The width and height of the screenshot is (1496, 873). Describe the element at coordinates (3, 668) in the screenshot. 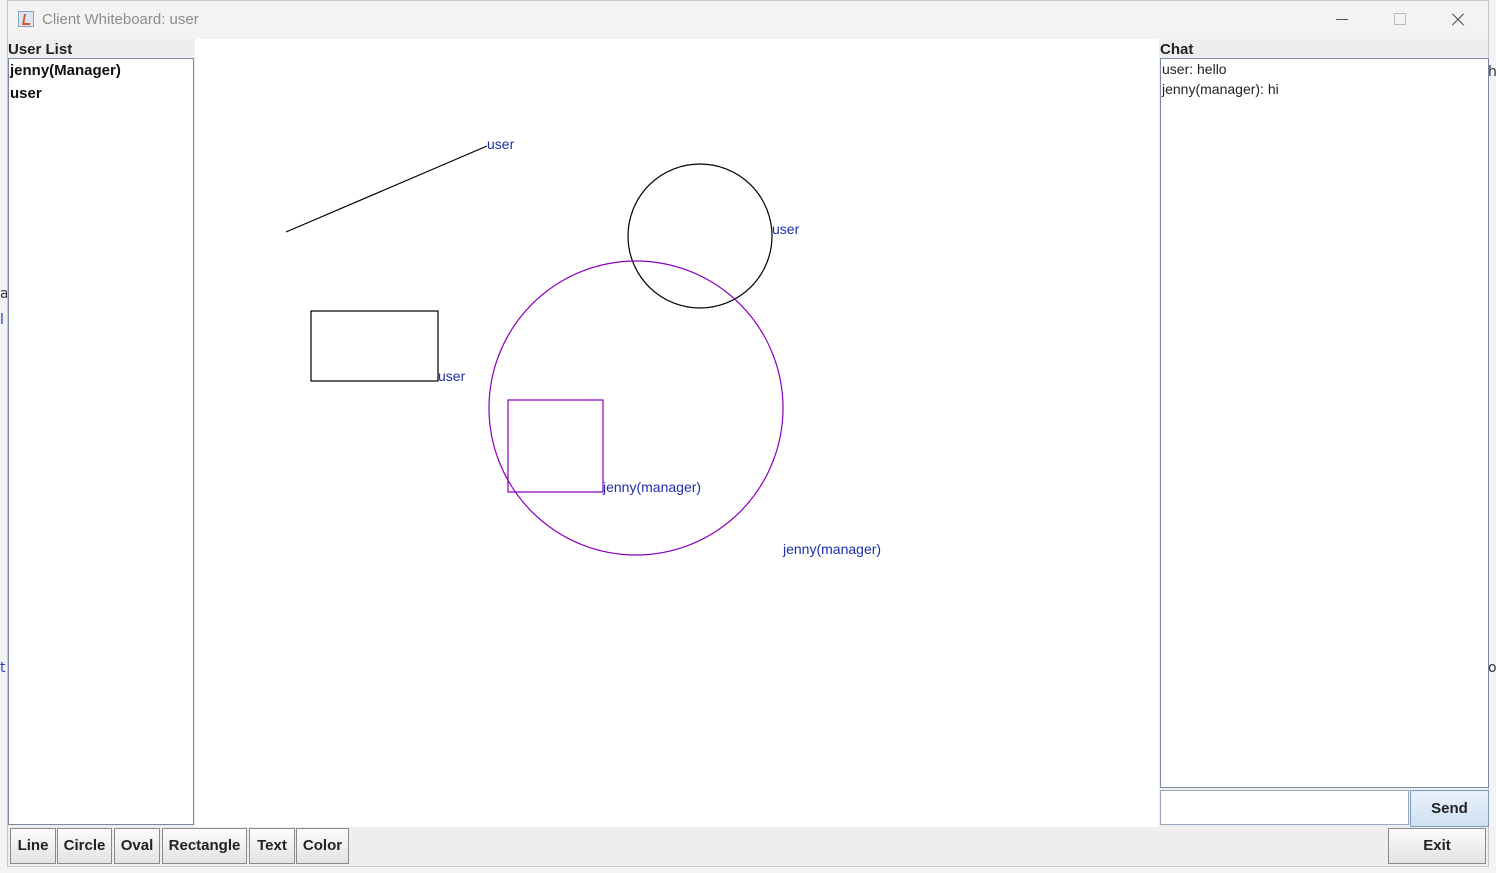

I see `background-window-edge: t` at that location.